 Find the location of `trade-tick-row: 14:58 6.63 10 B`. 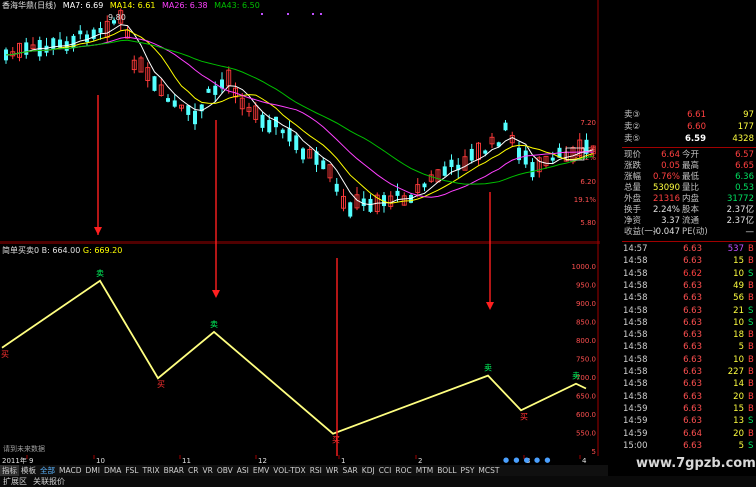

trade-tick-row: 14:58 6.63 10 B is located at coordinates (689, 360).